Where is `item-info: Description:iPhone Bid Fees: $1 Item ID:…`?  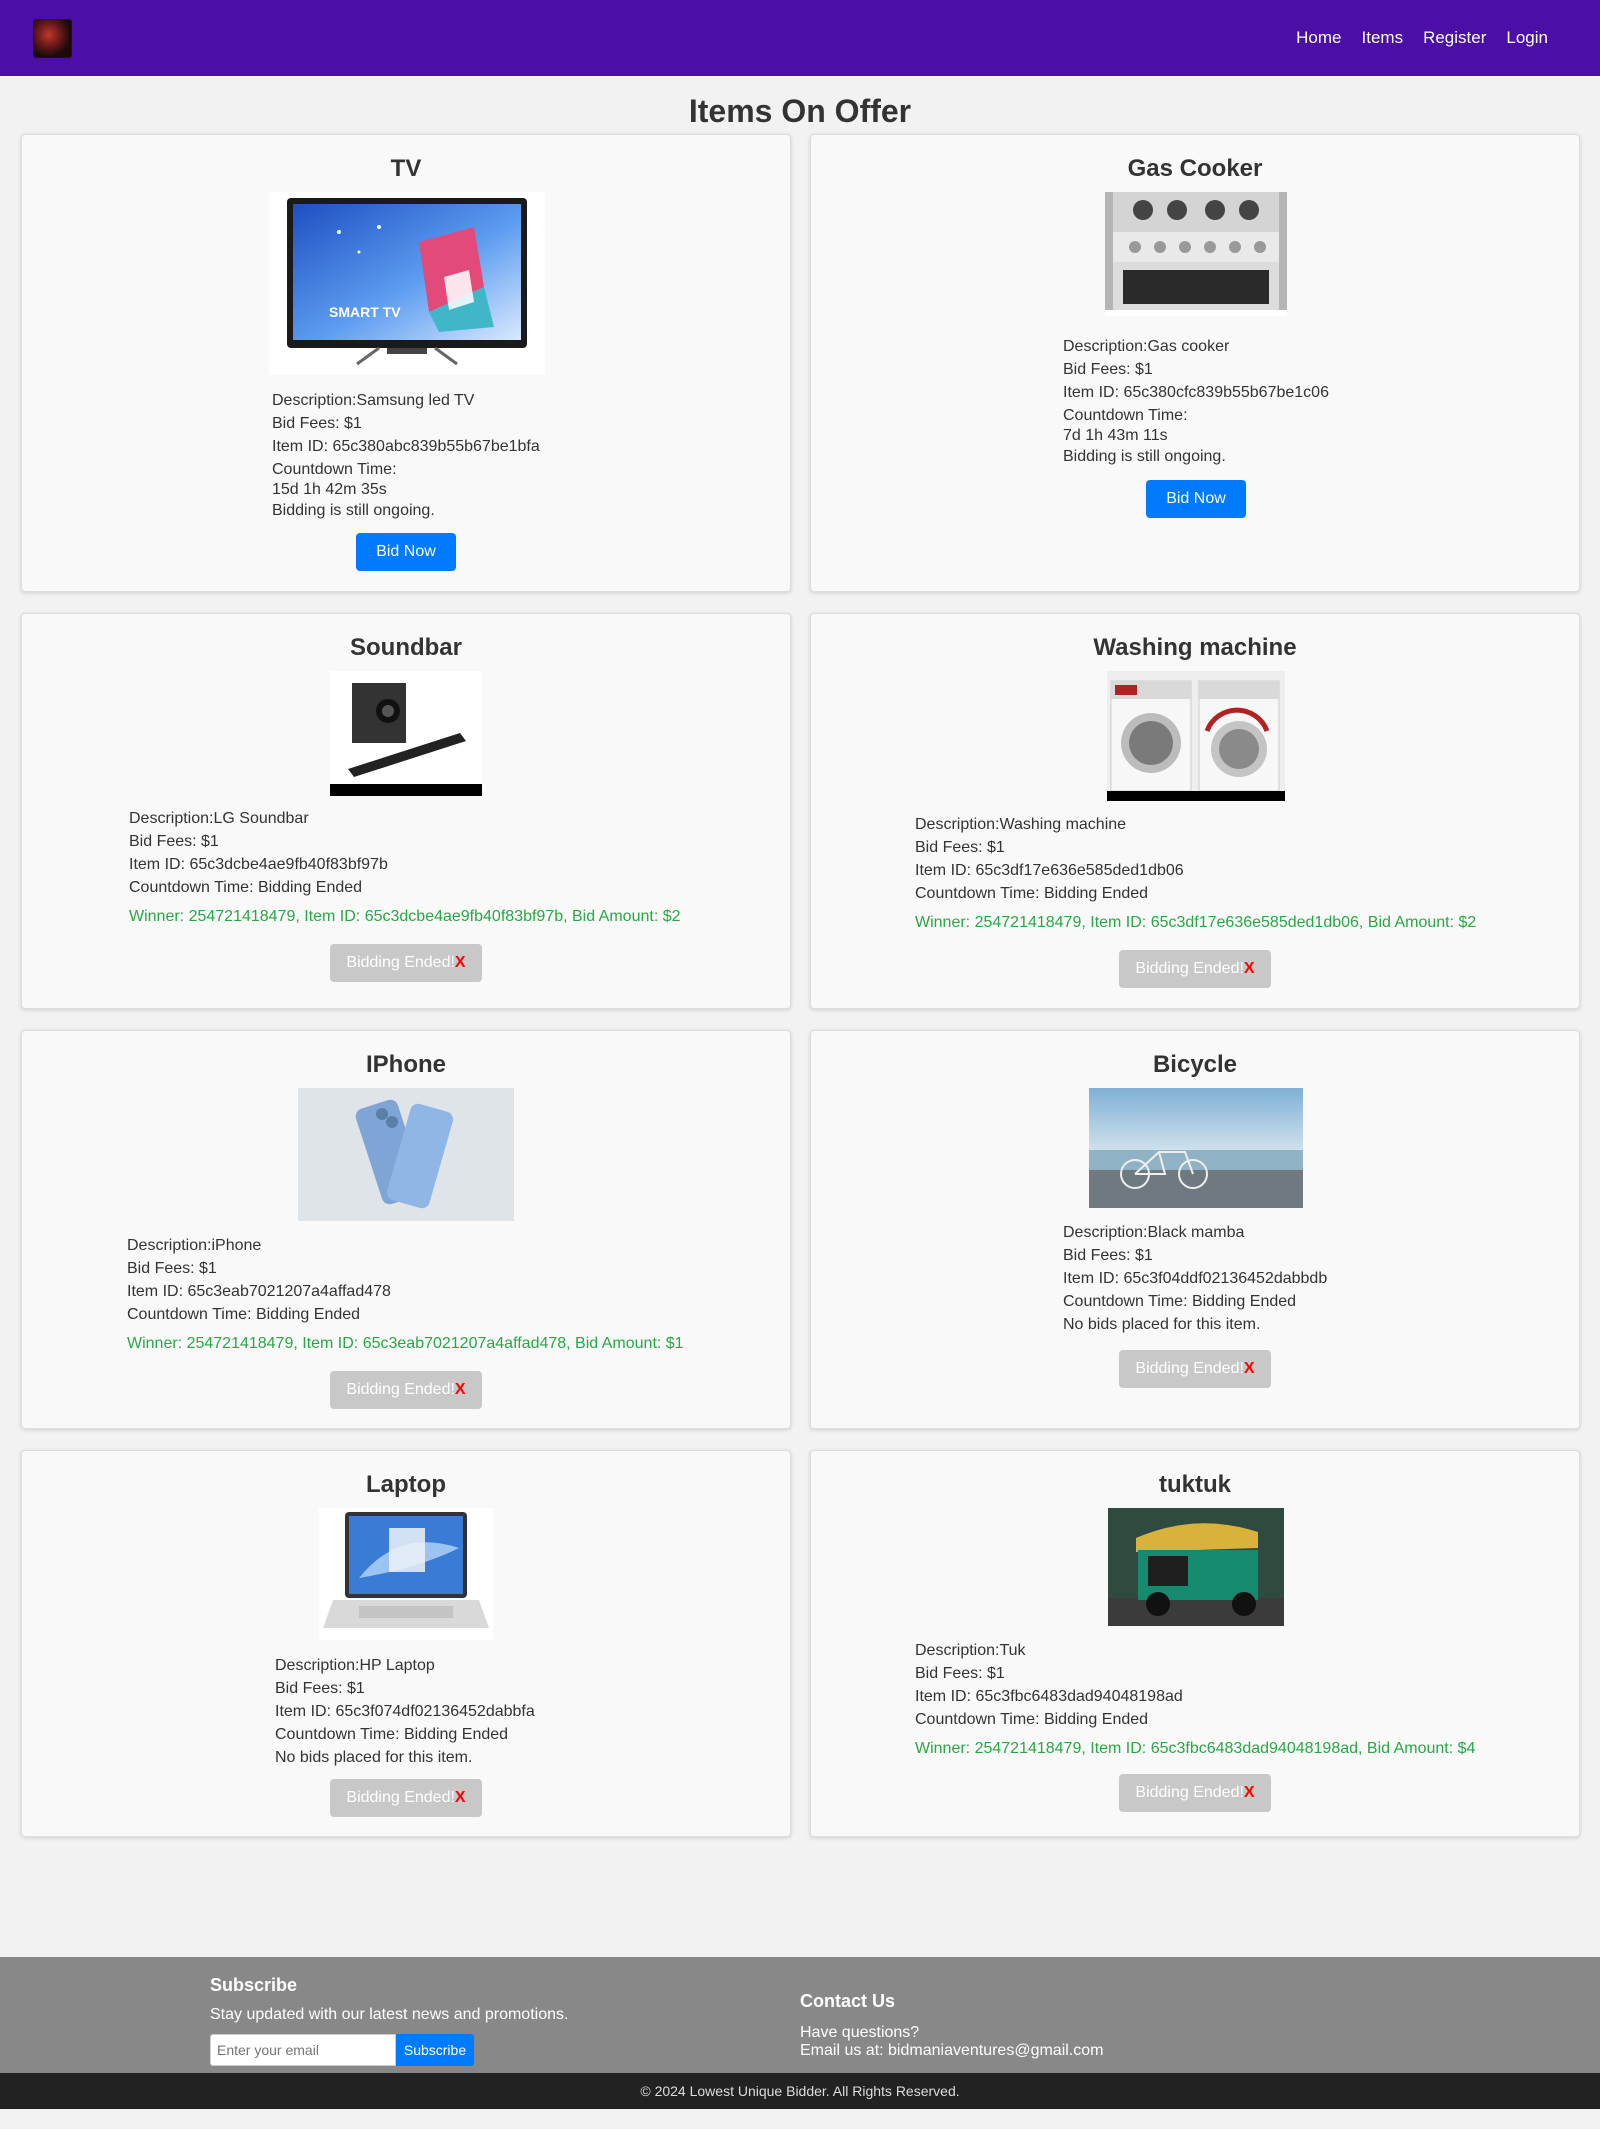 item-info: Description:iPhone Bid Fees: $1 Item ID:… is located at coordinates (405, 1294).